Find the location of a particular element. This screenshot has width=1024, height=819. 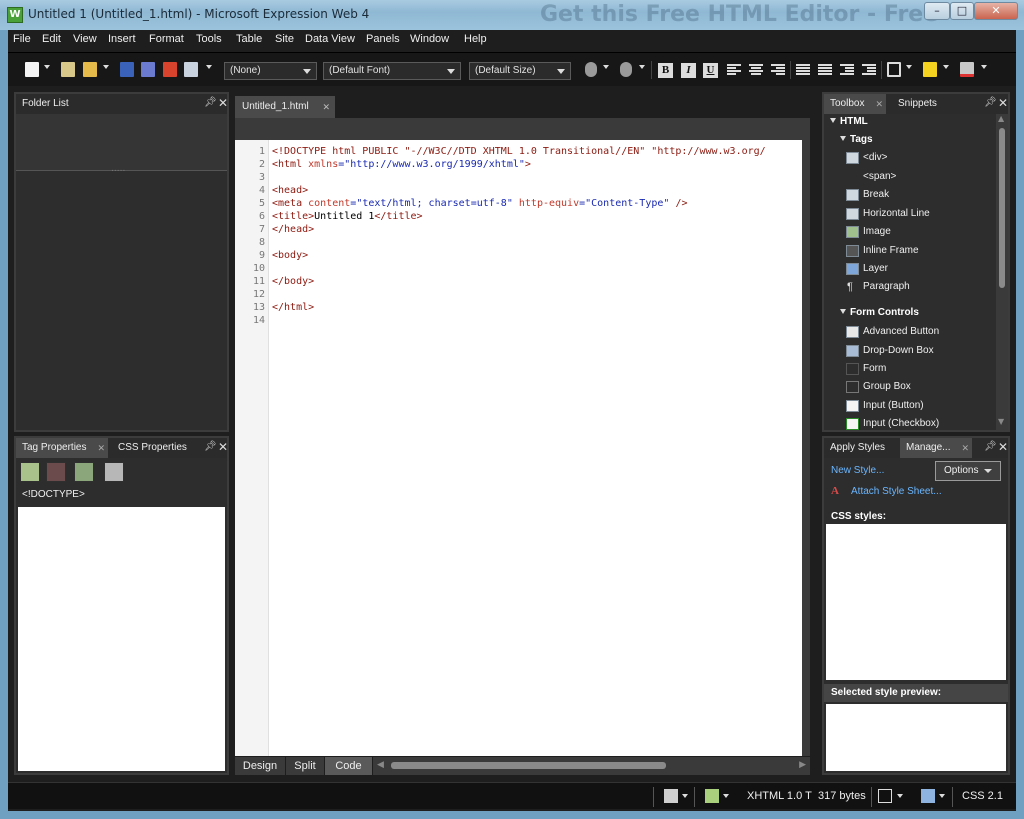

menu-site: Site is located at coordinates (284, 39).